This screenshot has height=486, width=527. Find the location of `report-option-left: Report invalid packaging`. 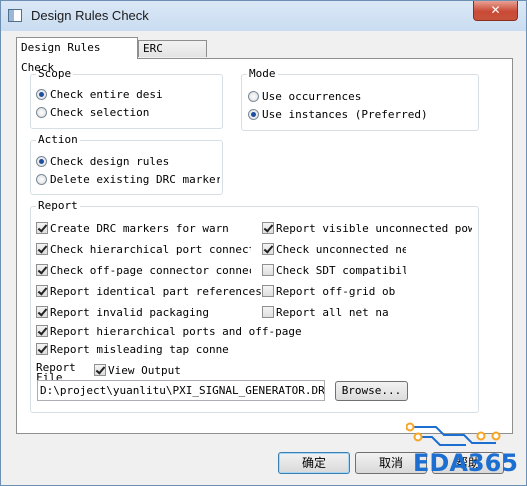

report-option-left: Report invalid packaging is located at coordinates (122, 312).